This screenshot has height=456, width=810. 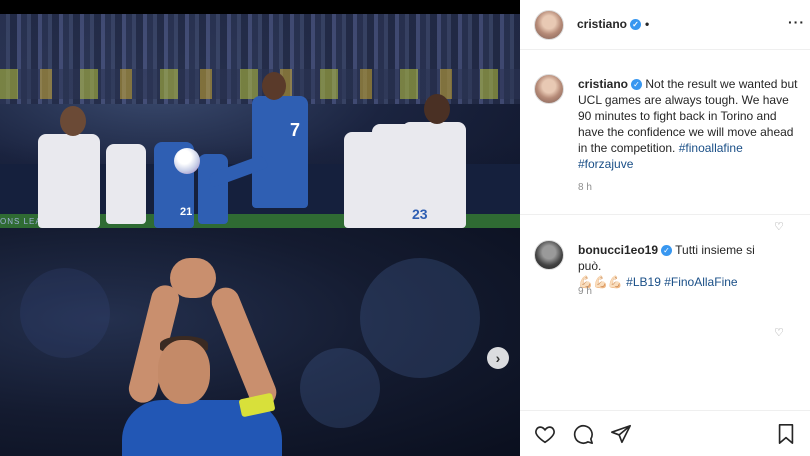 I want to click on author-avatar, so click(x=549, y=25).